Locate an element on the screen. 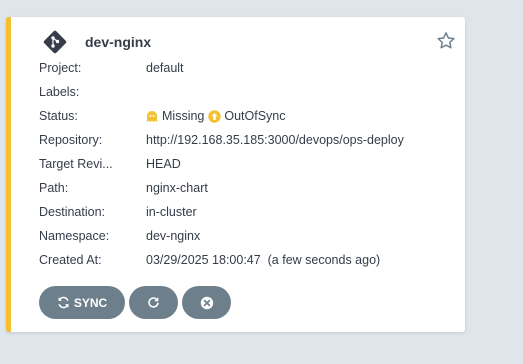 The height and width of the screenshot is (364, 523). health-status-text: Missing is located at coordinates (183, 116).